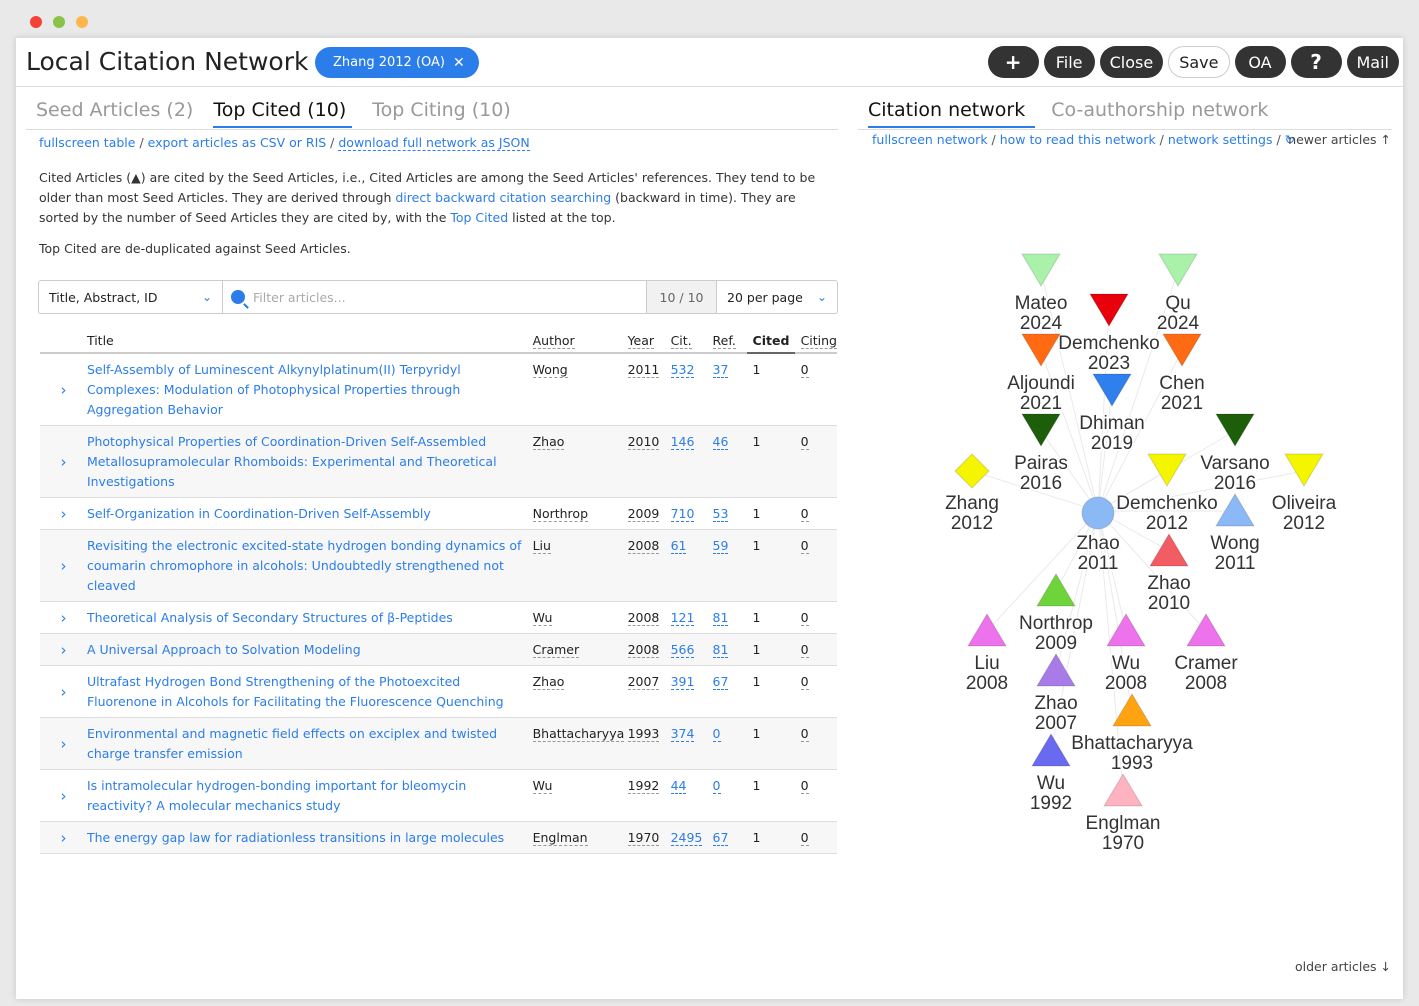 This screenshot has height=1006, width=1419. Describe the element at coordinates (434, 143) in the screenshot. I see `download-json-link: download full network as JSON` at that location.